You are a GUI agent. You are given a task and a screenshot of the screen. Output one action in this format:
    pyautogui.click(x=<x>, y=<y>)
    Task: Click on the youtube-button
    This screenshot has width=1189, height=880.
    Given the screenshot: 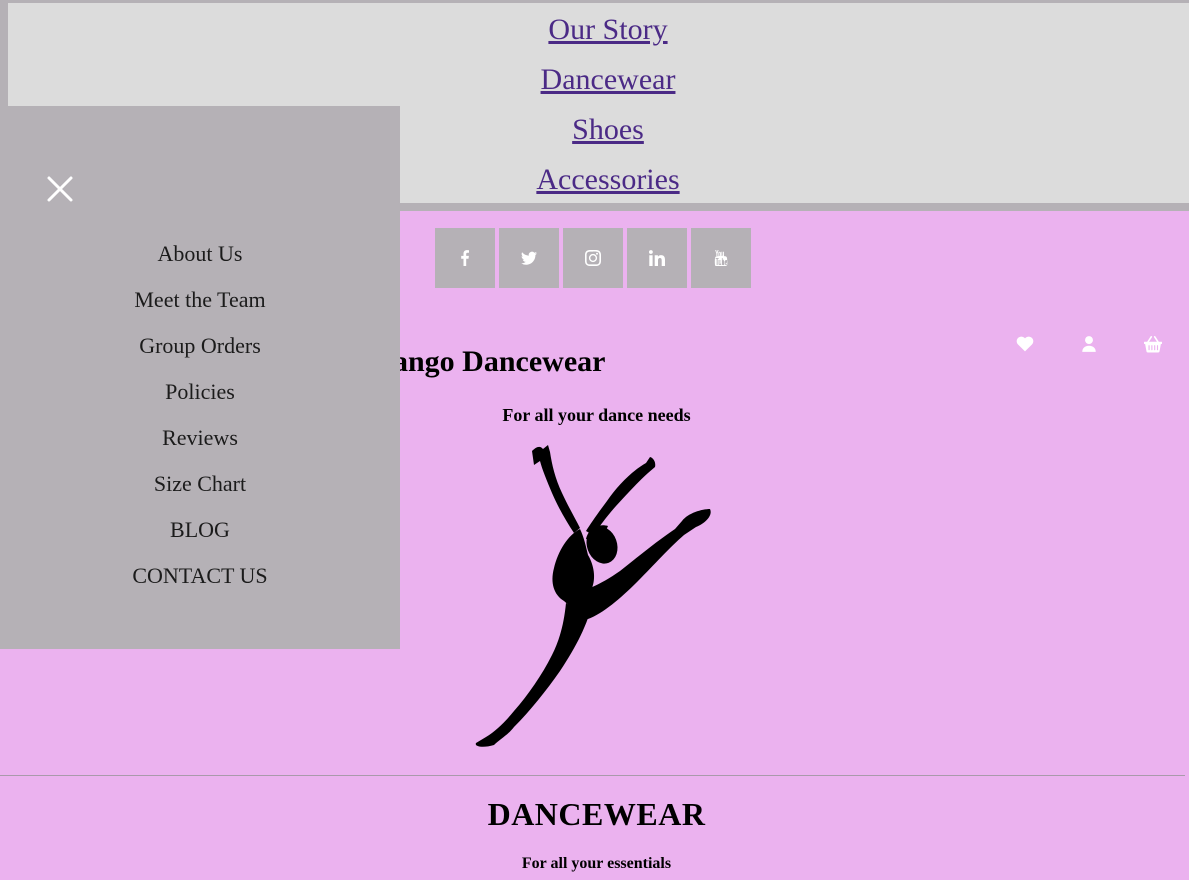 What is the action you would take?
    pyautogui.click(x=721, y=258)
    